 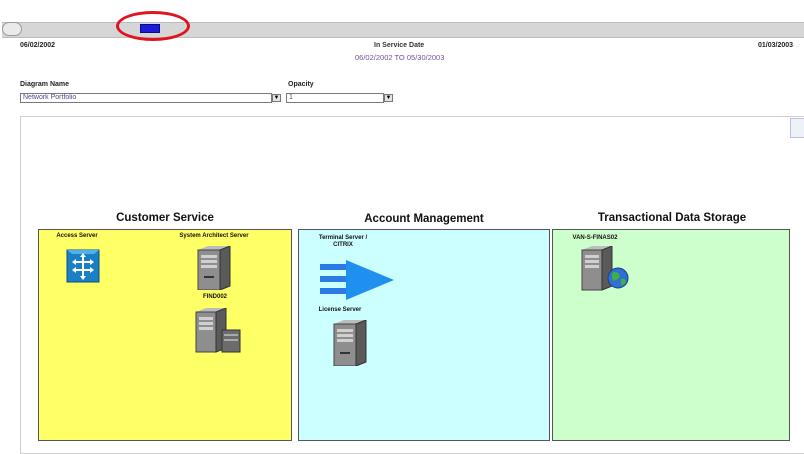 I want to click on server-storage-icon, so click(x=217, y=333).